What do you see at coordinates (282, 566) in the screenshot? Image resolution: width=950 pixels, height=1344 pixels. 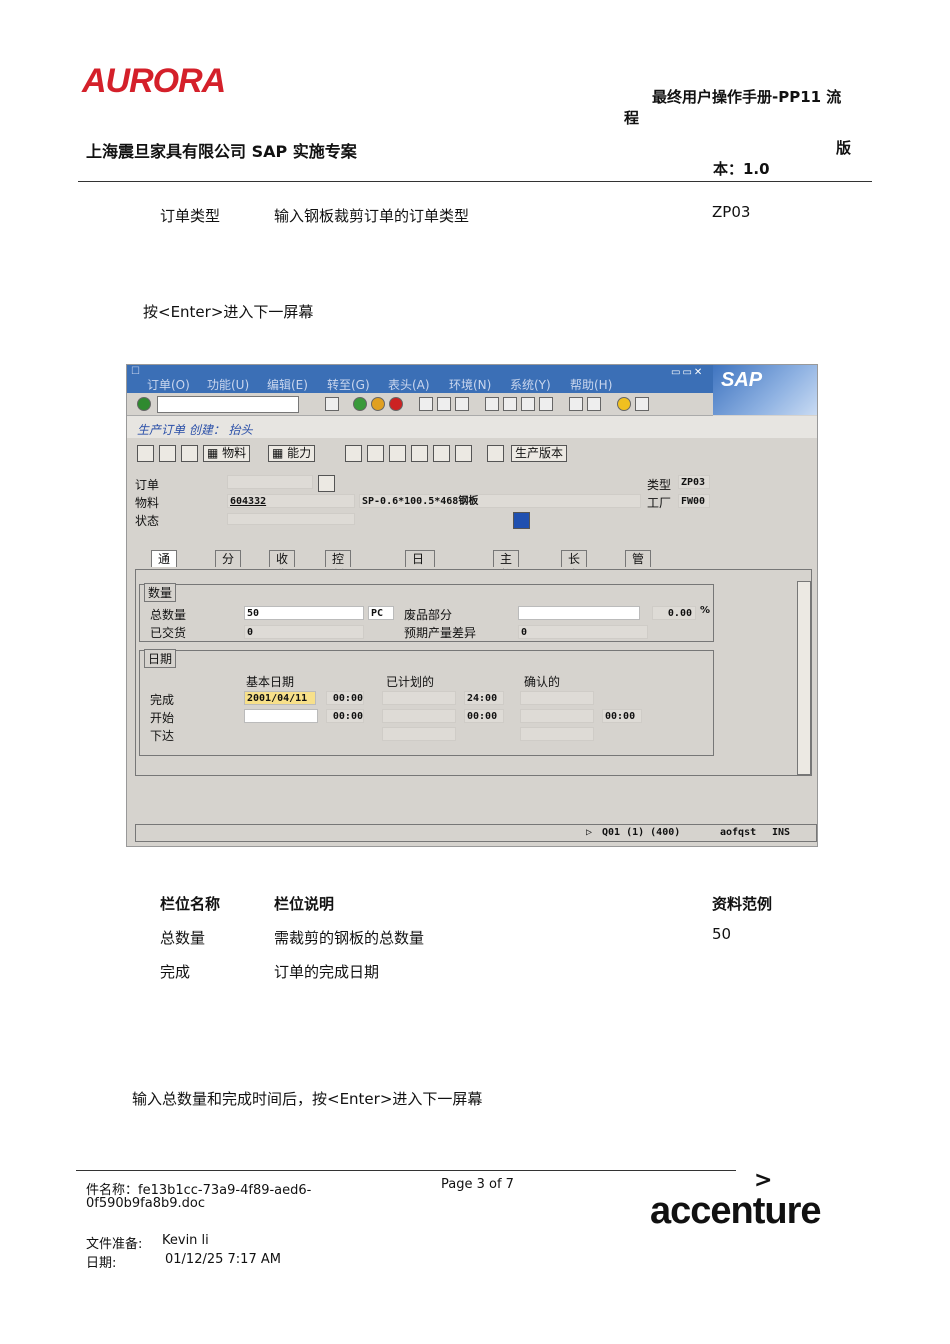 I see `tab-goods-receipt: 收货` at bounding box center [282, 566].